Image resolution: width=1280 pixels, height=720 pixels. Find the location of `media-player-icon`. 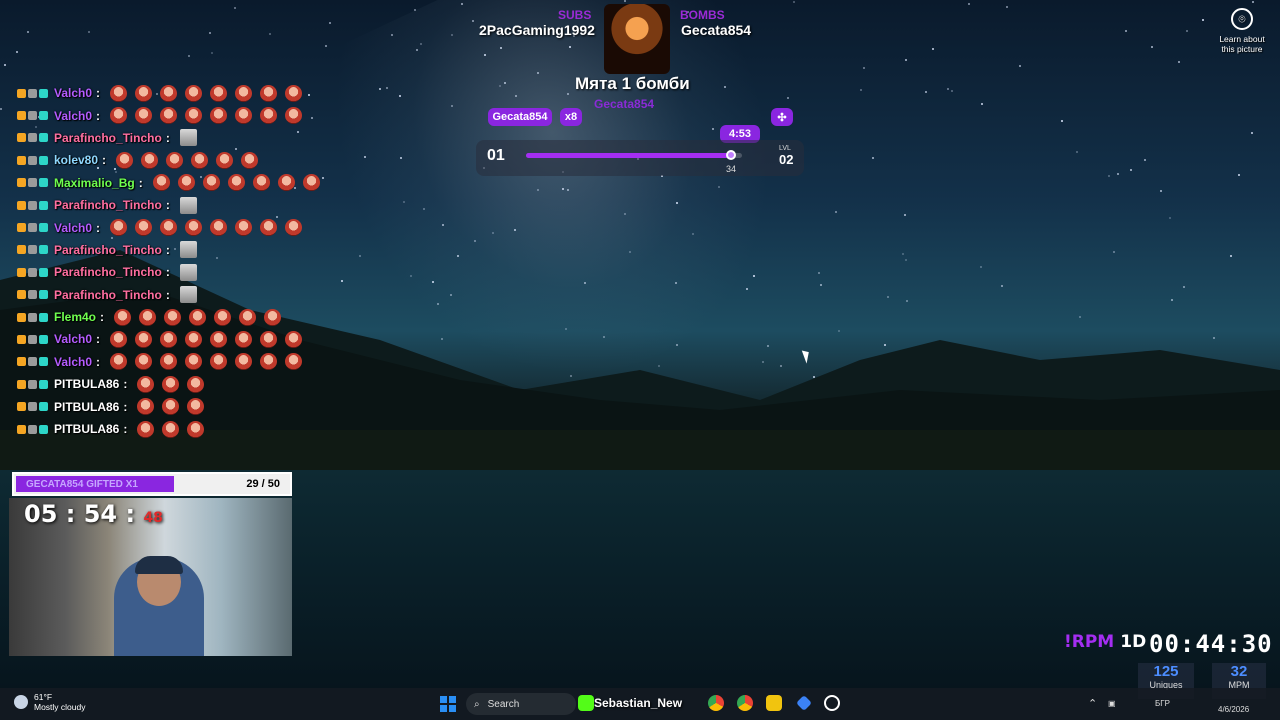

media-player-icon is located at coordinates (832, 703).